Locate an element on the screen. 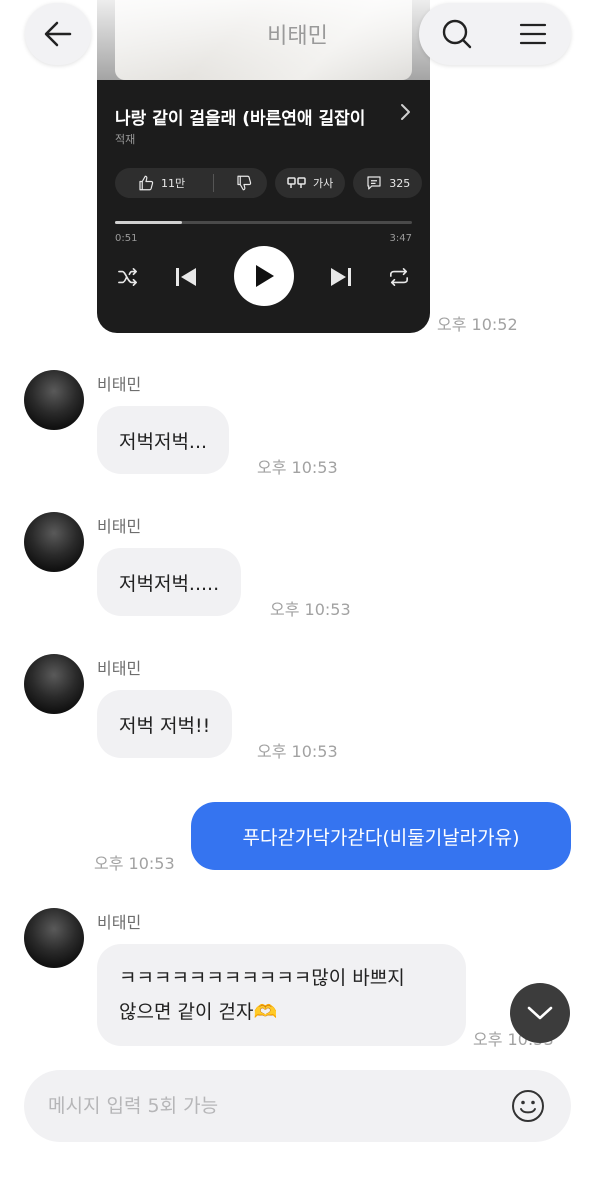  play-button is located at coordinates (264, 276).